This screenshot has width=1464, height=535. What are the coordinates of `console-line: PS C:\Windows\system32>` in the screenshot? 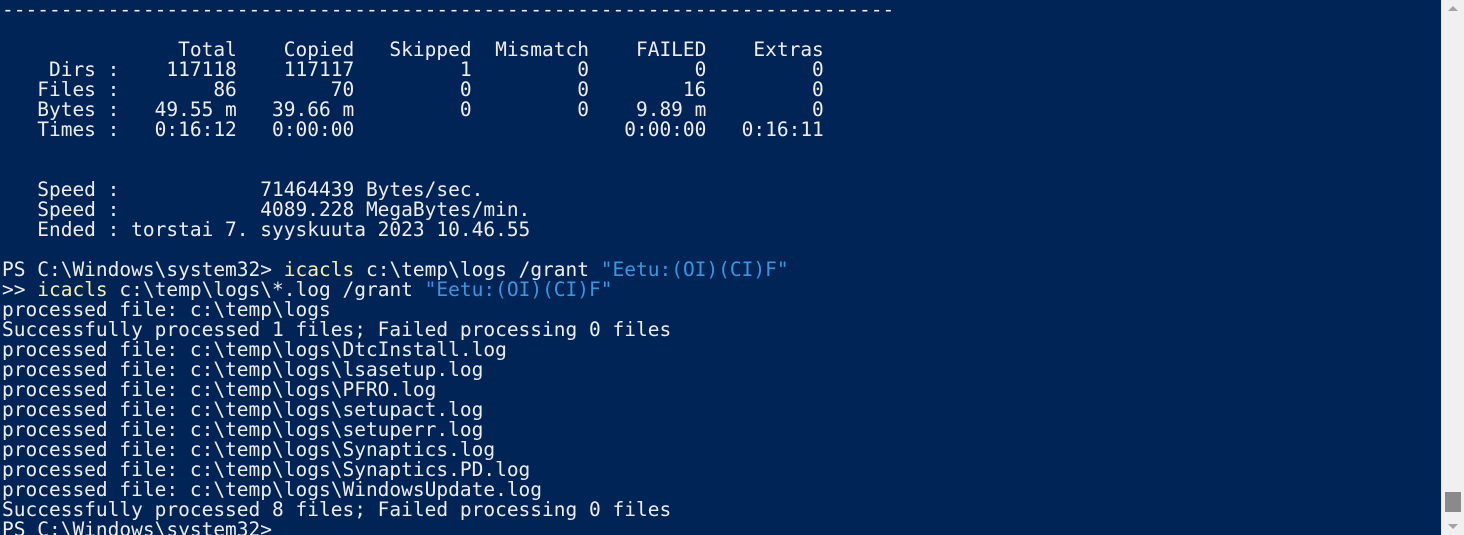 It's located at (448, 527).